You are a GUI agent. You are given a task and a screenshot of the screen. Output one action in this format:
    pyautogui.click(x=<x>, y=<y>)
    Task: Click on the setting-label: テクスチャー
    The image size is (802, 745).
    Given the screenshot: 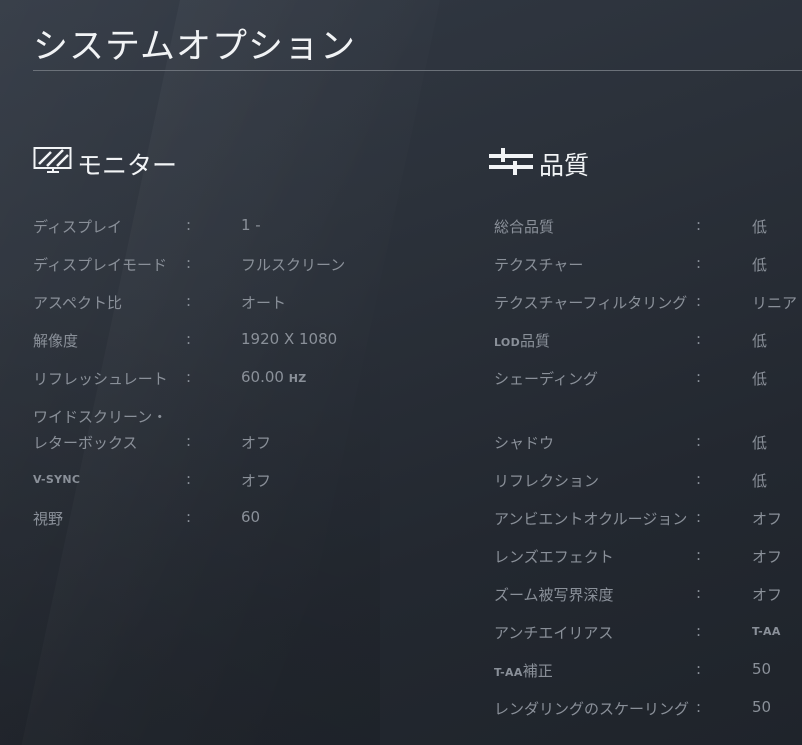 What is the action you would take?
    pyautogui.click(x=539, y=265)
    